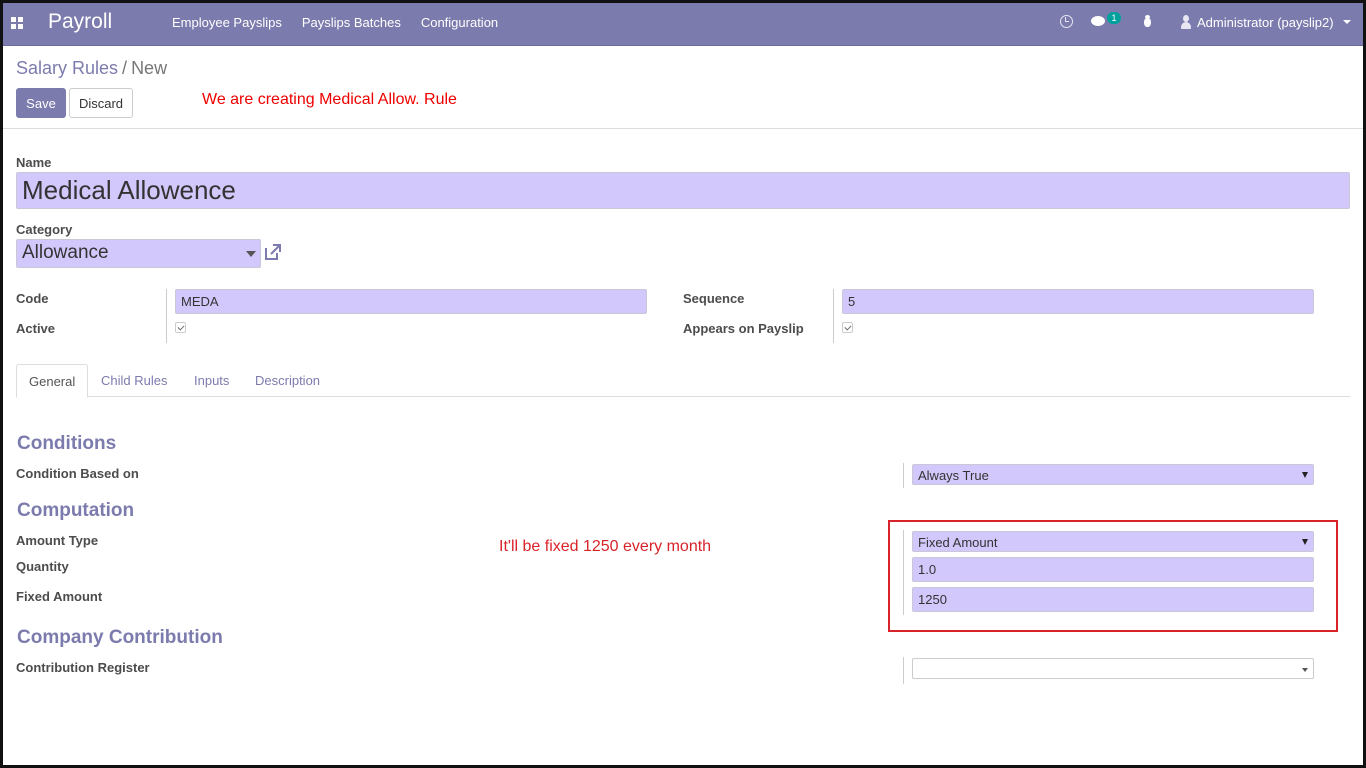 Image resolution: width=1366 pixels, height=768 pixels. What do you see at coordinates (211, 380) in the screenshot?
I see `tab-inputs: Inputs` at bounding box center [211, 380].